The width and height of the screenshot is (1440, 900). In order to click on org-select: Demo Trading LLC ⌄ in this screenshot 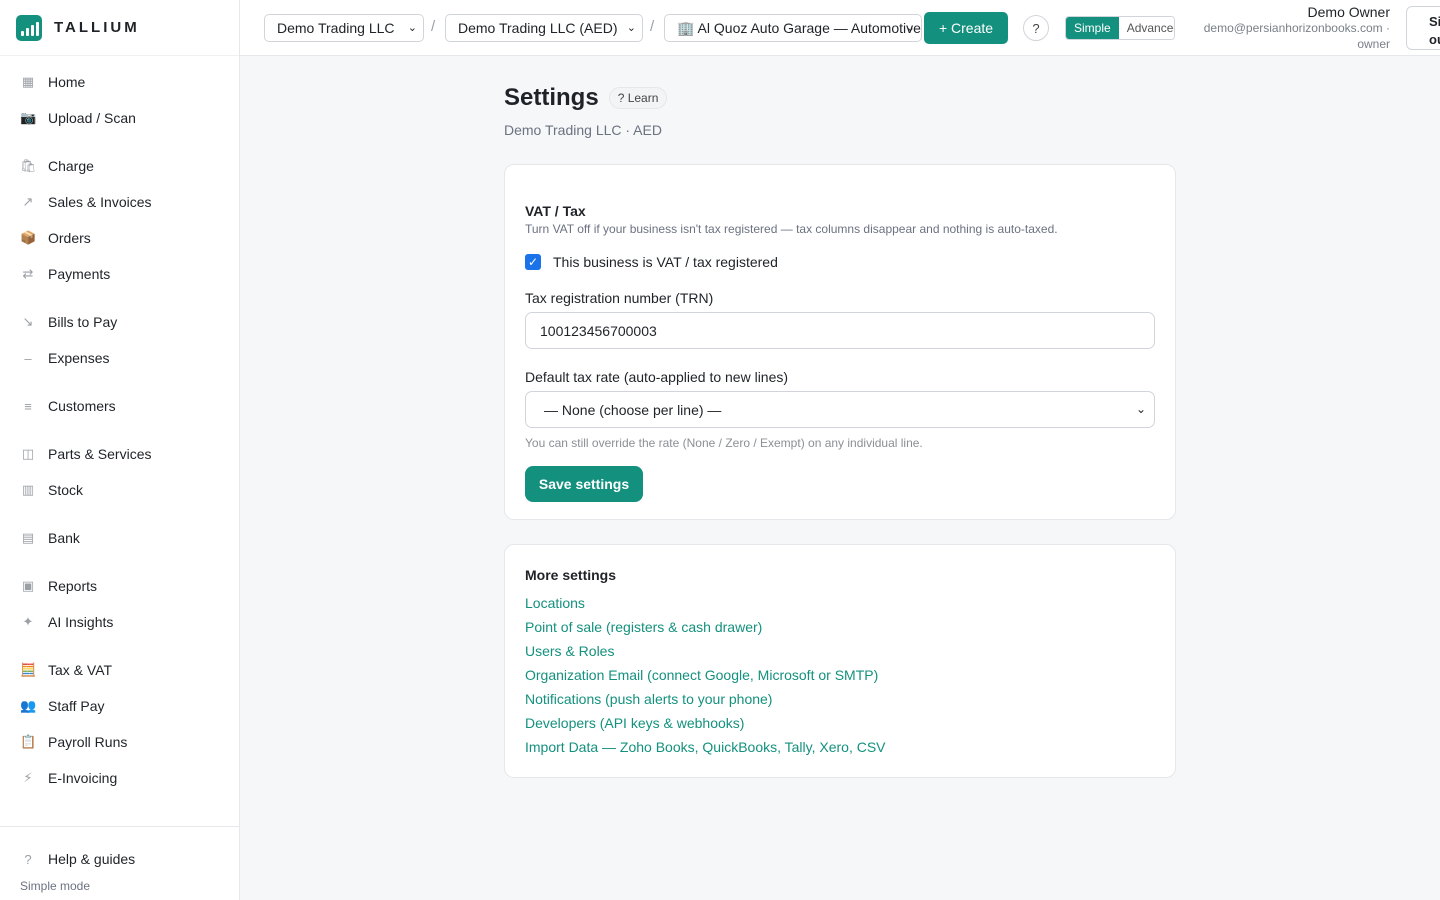, I will do `click(344, 28)`.